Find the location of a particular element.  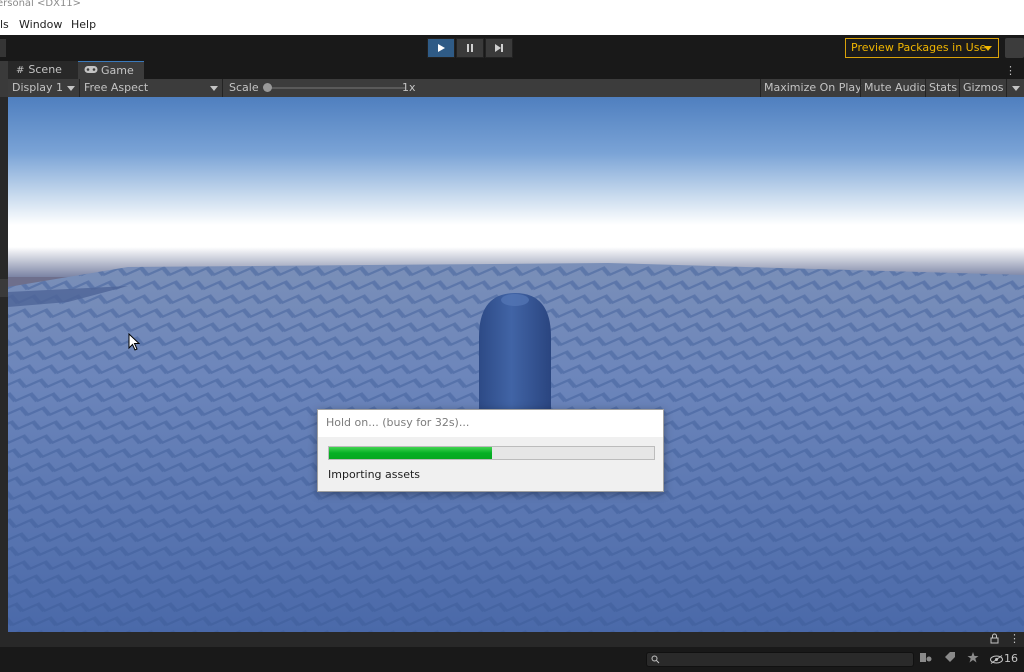

scale-slider-thumb is located at coordinates (267, 87).